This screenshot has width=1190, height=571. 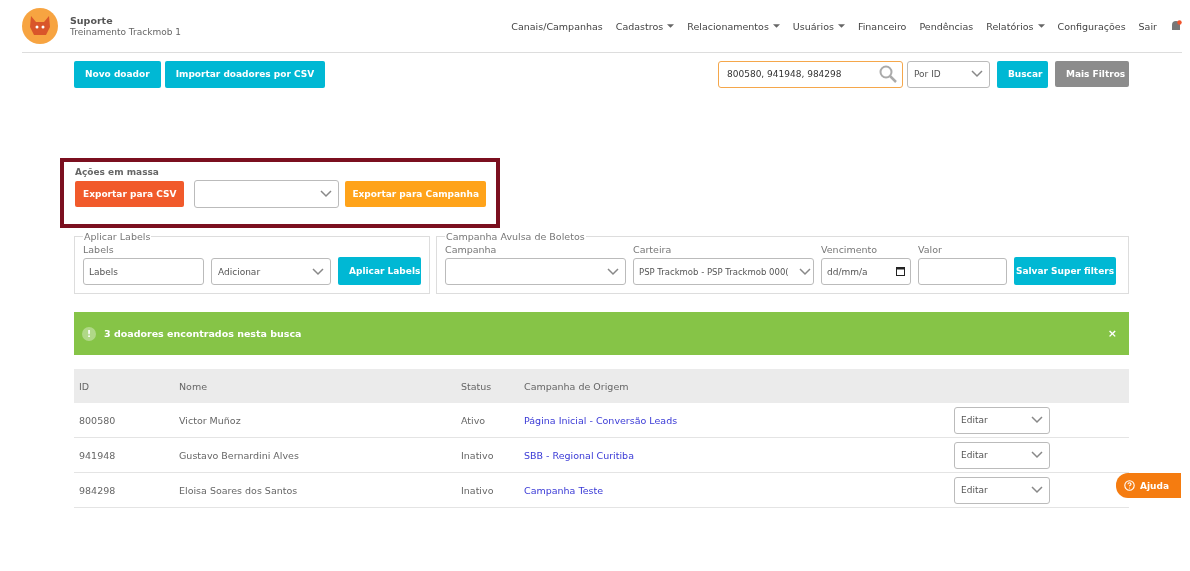 I want to click on fieldset-legend: Aplicar Labels, so click(x=117, y=236).